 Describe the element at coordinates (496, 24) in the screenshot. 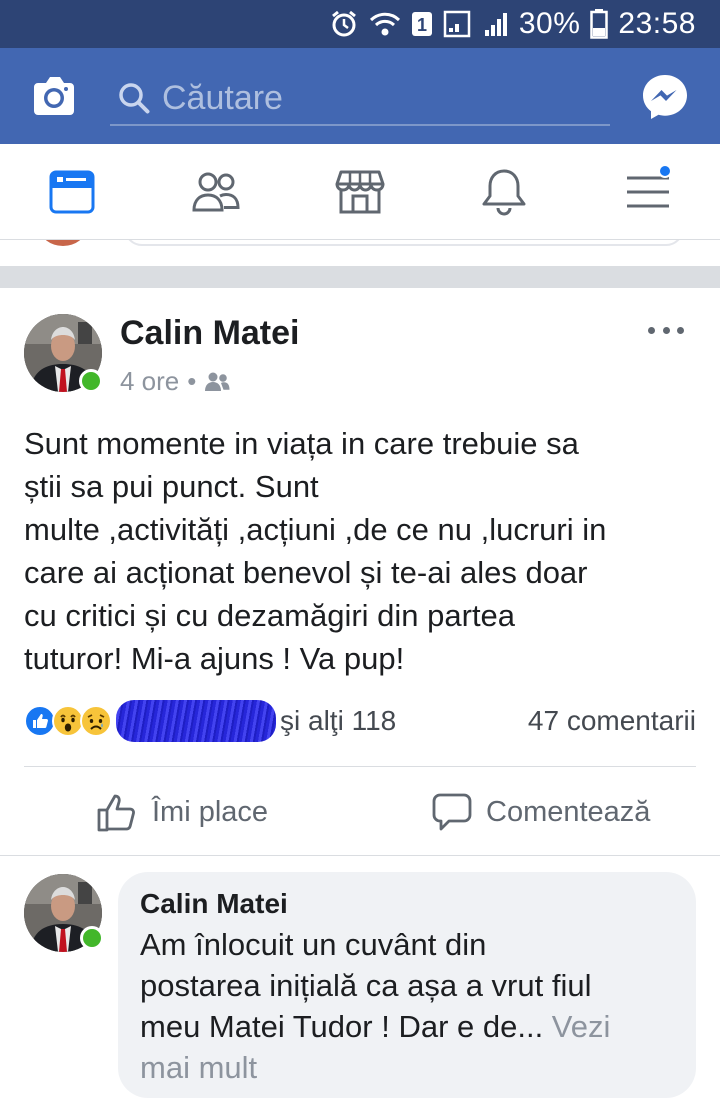

I see `signal-2-icon` at that location.